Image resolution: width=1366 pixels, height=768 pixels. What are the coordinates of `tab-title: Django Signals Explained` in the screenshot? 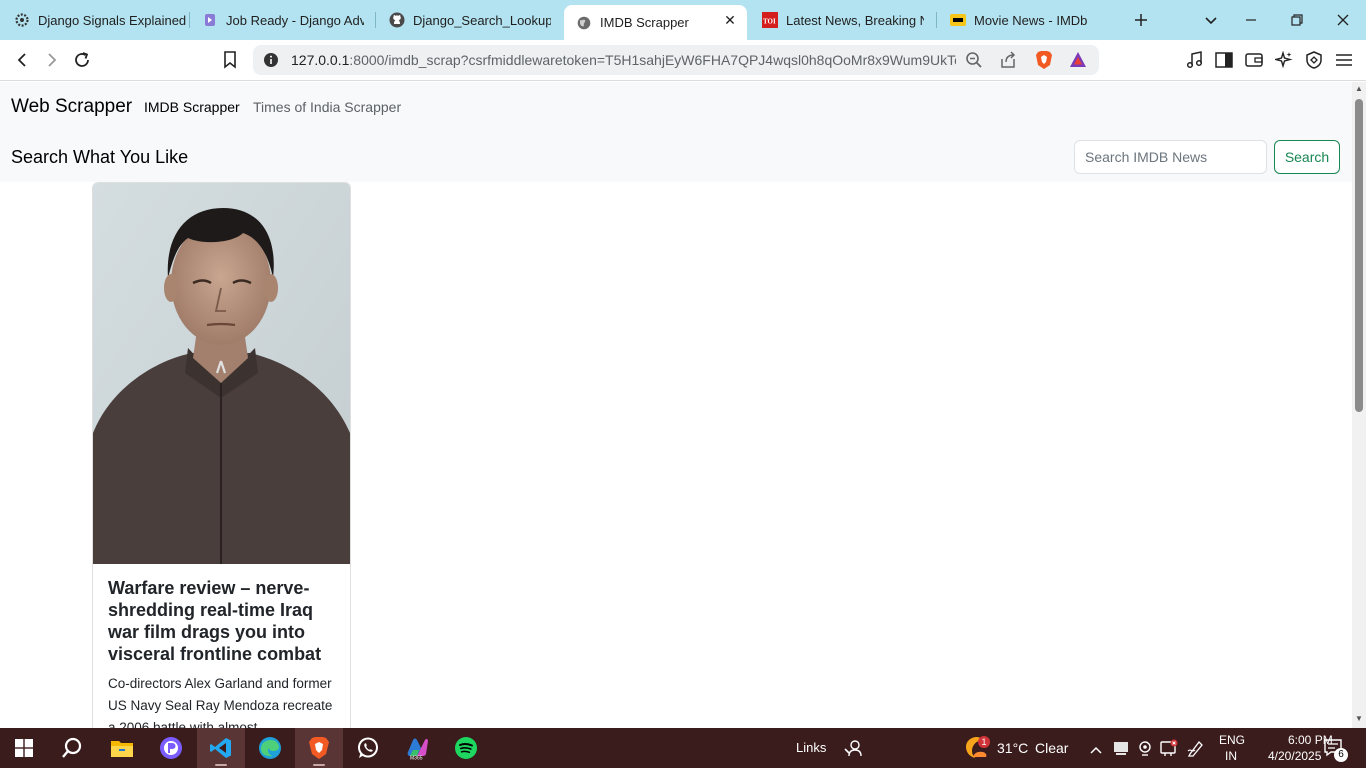 It's located at (112, 20).